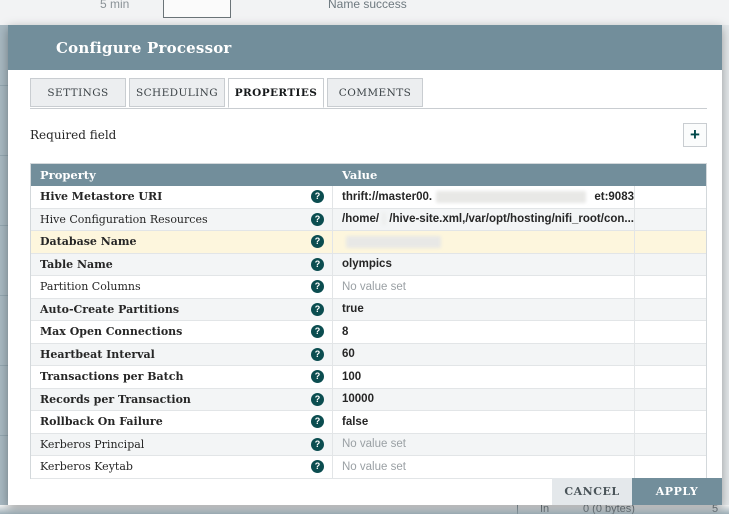 The height and width of the screenshot is (514, 729). What do you see at coordinates (353, 309) in the screenshot?
I see `property-value-text: true` at bounding box center [353, 309].